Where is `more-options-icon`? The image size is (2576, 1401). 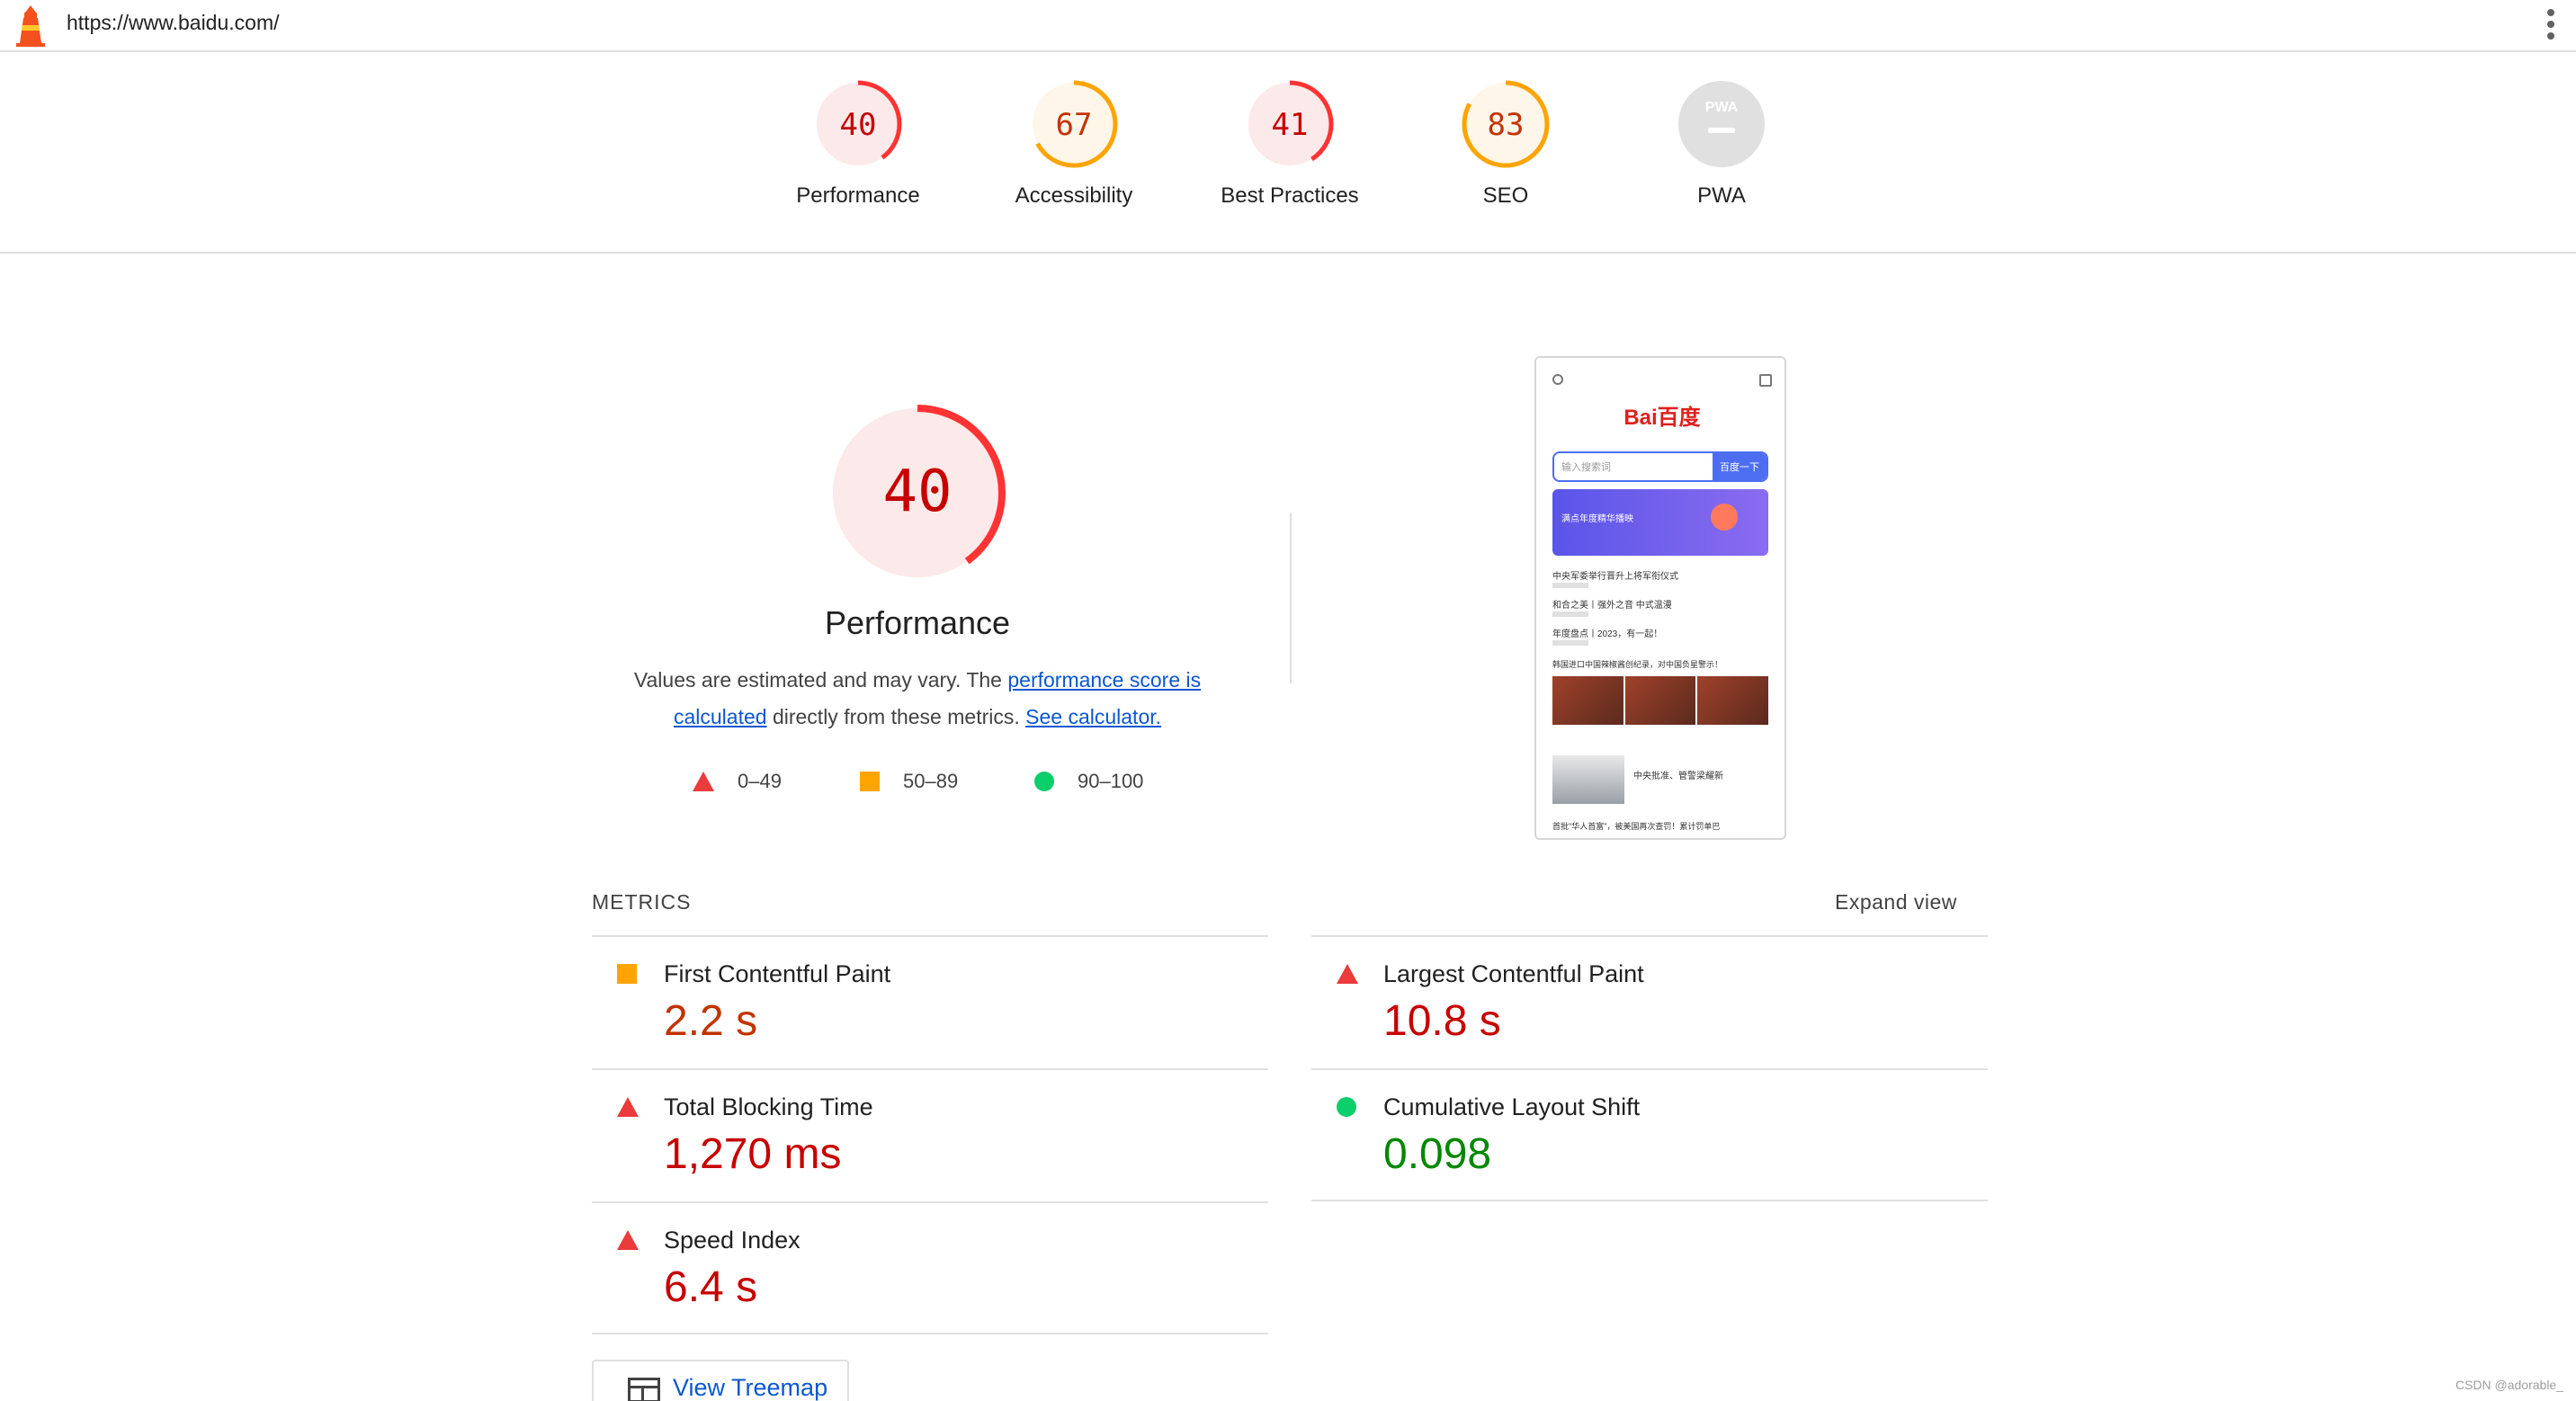 more-options-icon is located at coordinates (2550, 25).